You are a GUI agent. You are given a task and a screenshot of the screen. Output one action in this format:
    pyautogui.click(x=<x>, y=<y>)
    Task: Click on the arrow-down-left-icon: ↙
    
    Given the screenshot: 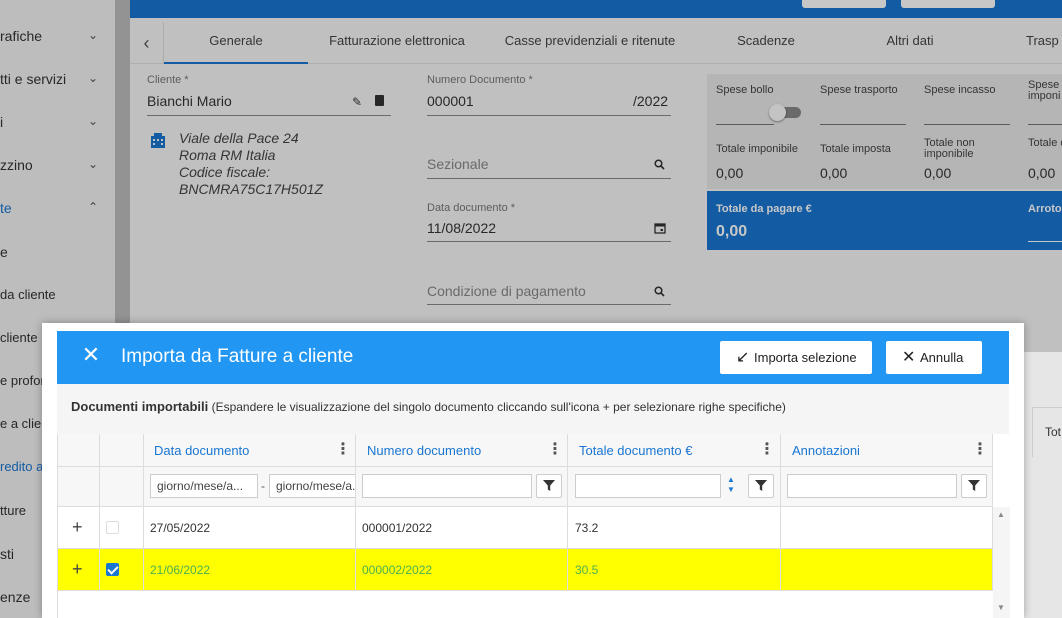 What is the action you would take?
    pyautogui.click(x=743, y=357)
    